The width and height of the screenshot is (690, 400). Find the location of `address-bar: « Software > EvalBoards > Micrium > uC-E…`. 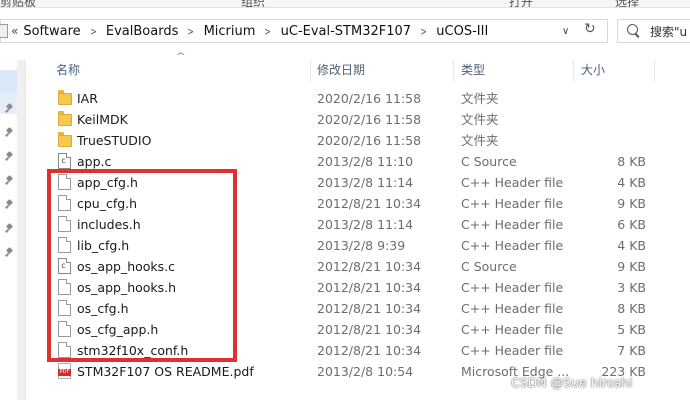

address-bar: « Software > EvalBoards > Micrium > uC-E… is located at coordinates (304, 31).